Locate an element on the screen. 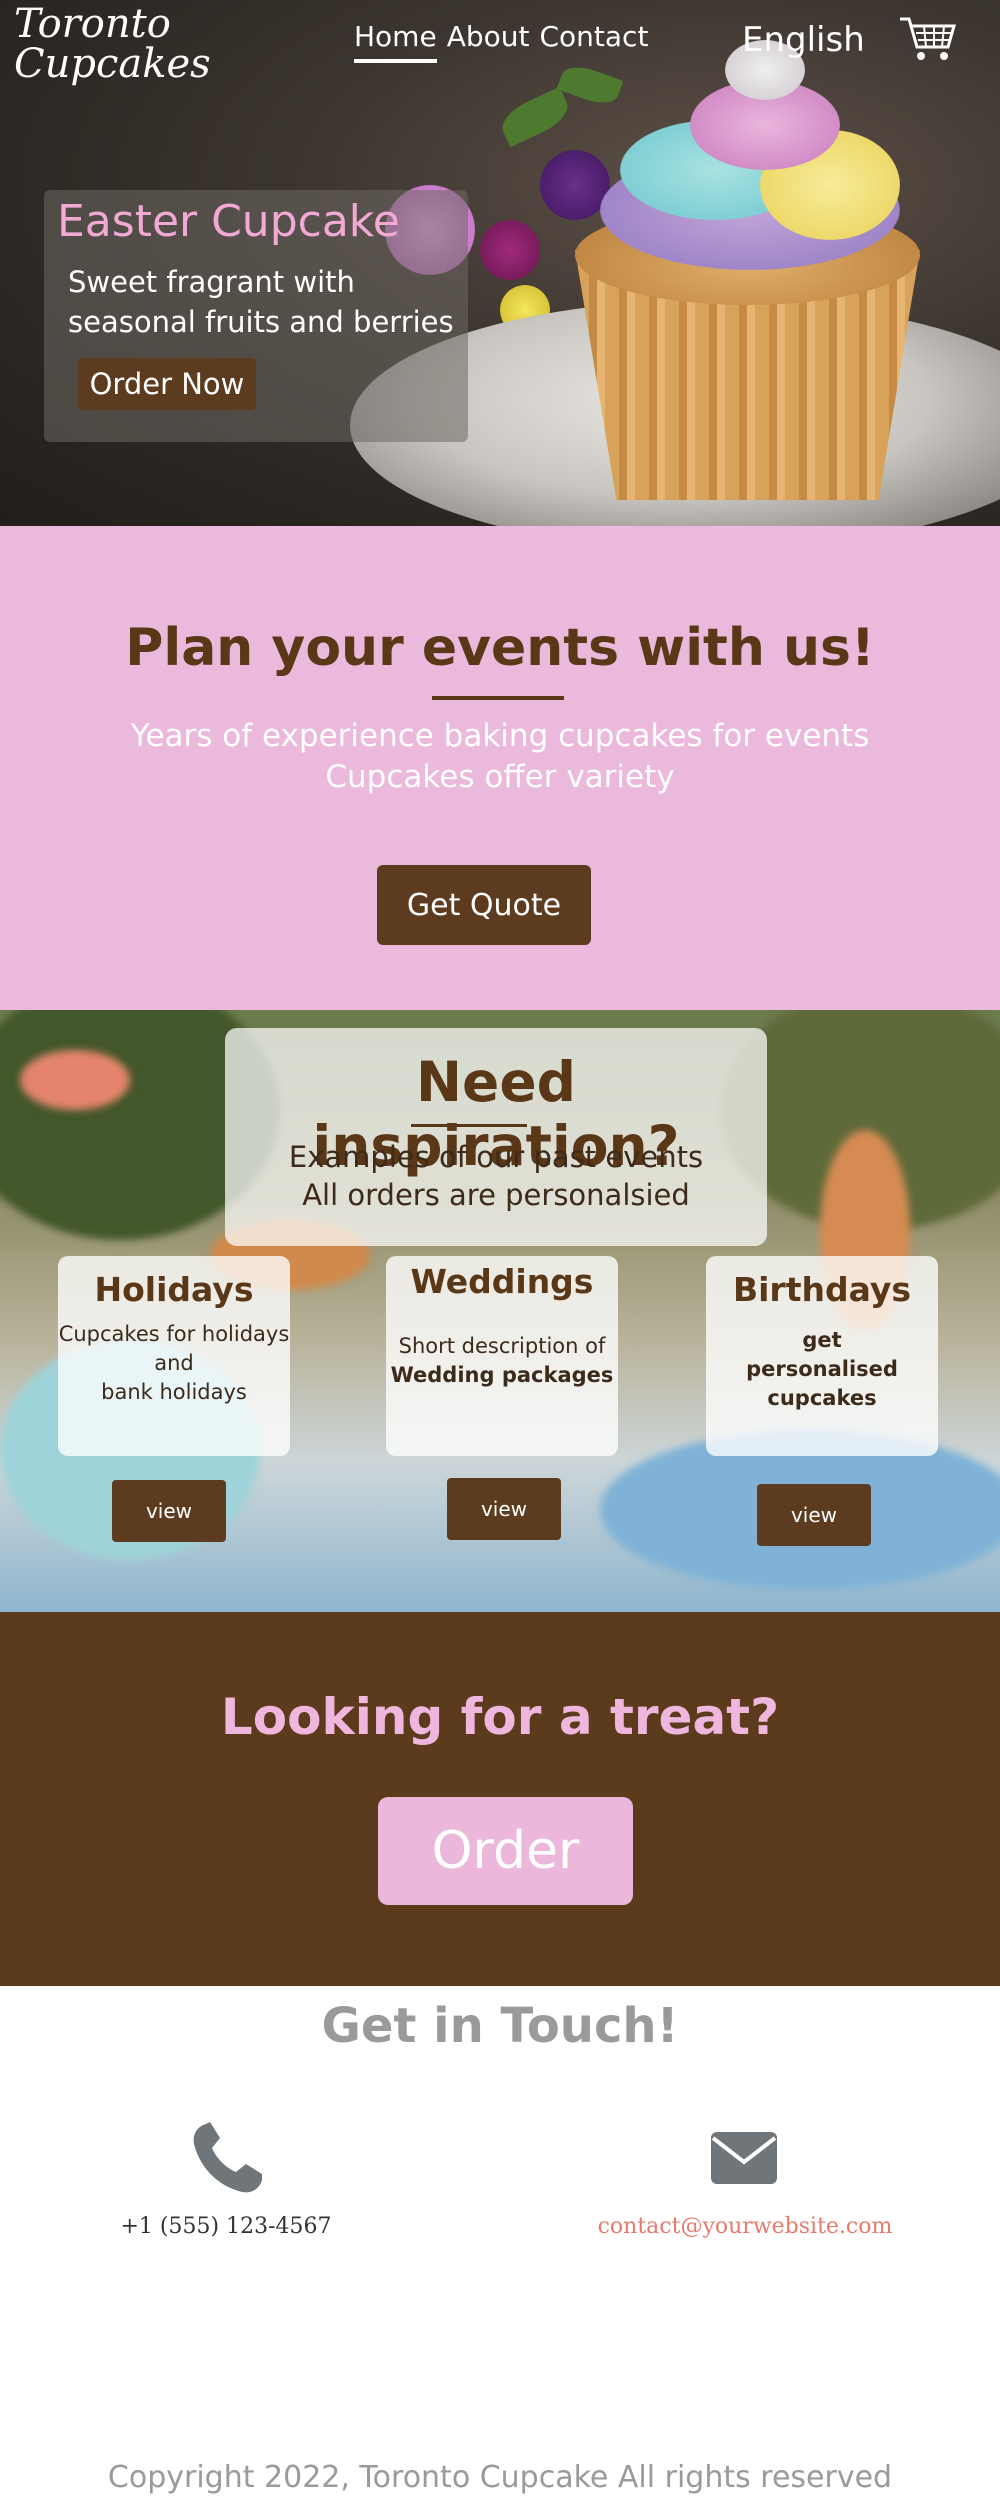  birthdays-view-button: view is located at coordinates (814, 1515).